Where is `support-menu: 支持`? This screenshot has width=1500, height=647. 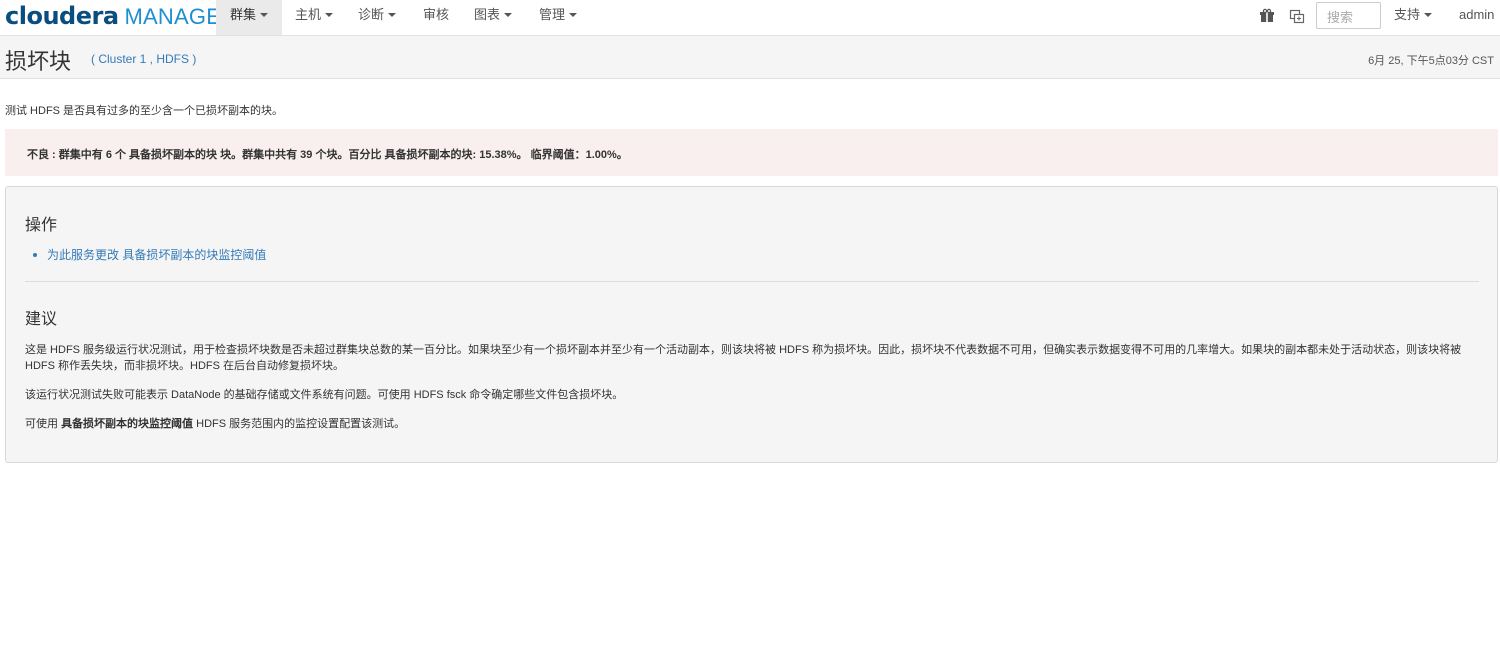
support-menu: 支持 is located at coordinates (1413, 17).